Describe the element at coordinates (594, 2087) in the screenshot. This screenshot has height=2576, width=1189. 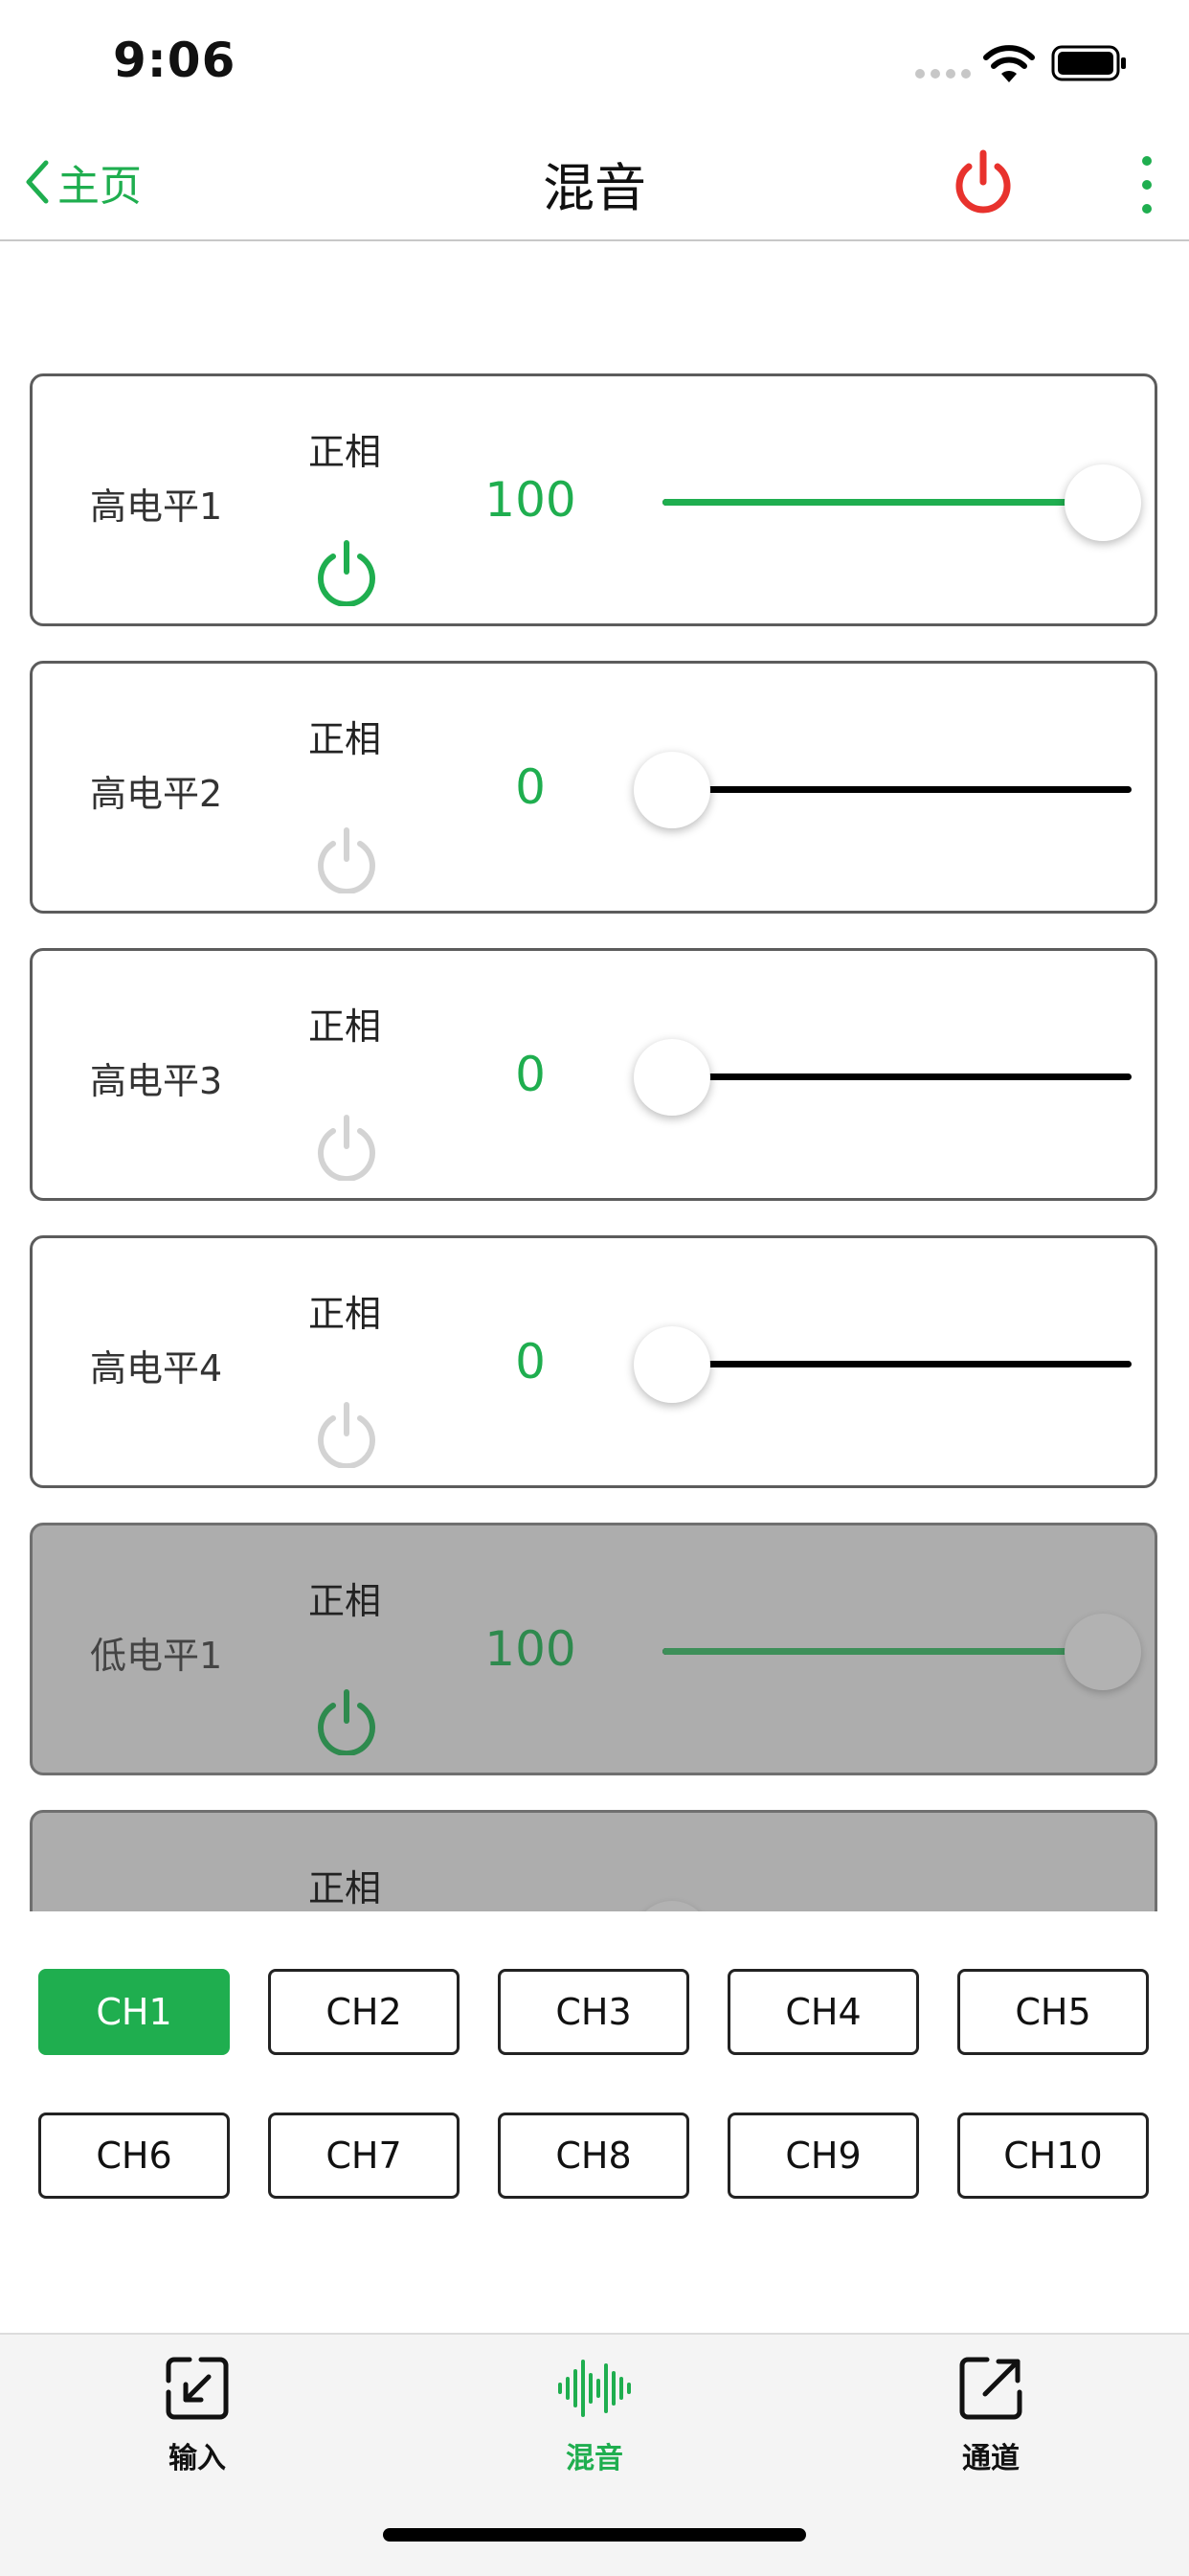
I see `channel-selector: CH1 CH2 CH3 CH4 CH5 CH6 CH7 CH8 CH9 CH10` at that location.